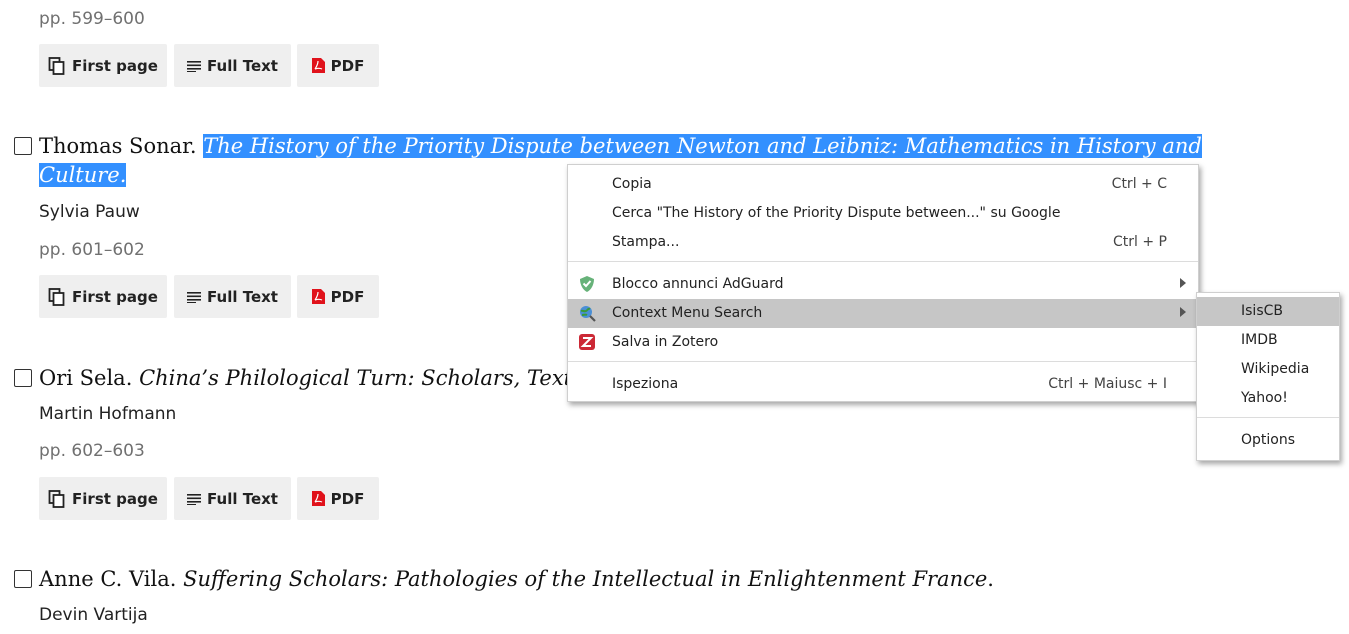 Image resolution: width=1349 pixels, height=634 pixels. What do you see at coordinates (1140, 242) in the screenshot?
I see `menu-item-shortcut: Ctrl + P` at bounding box center [1140, 242].